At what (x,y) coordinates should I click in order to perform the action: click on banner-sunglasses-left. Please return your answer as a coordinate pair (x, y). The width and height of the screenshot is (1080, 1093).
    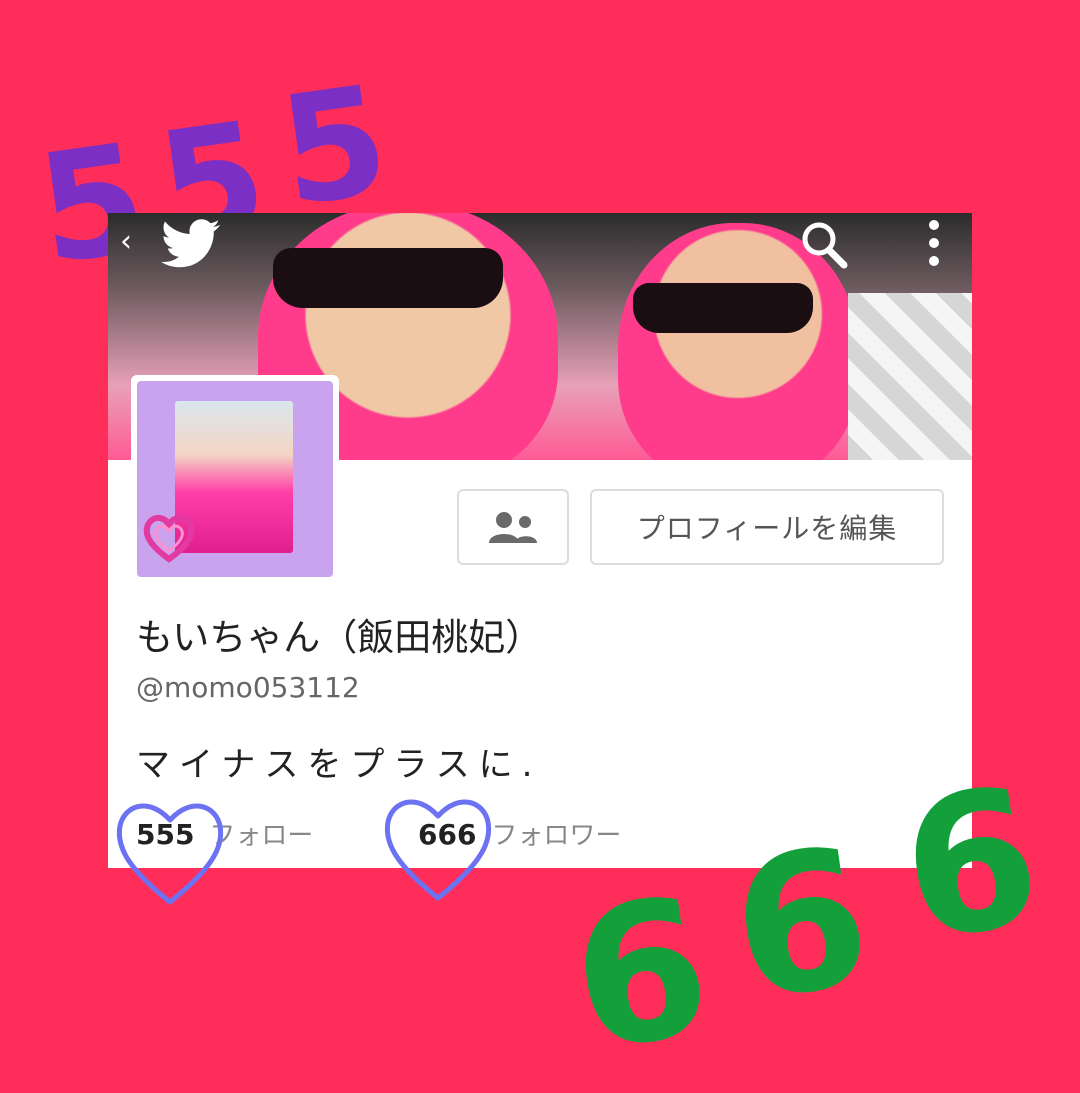
    Looking at the image, I should click on (388, 278).